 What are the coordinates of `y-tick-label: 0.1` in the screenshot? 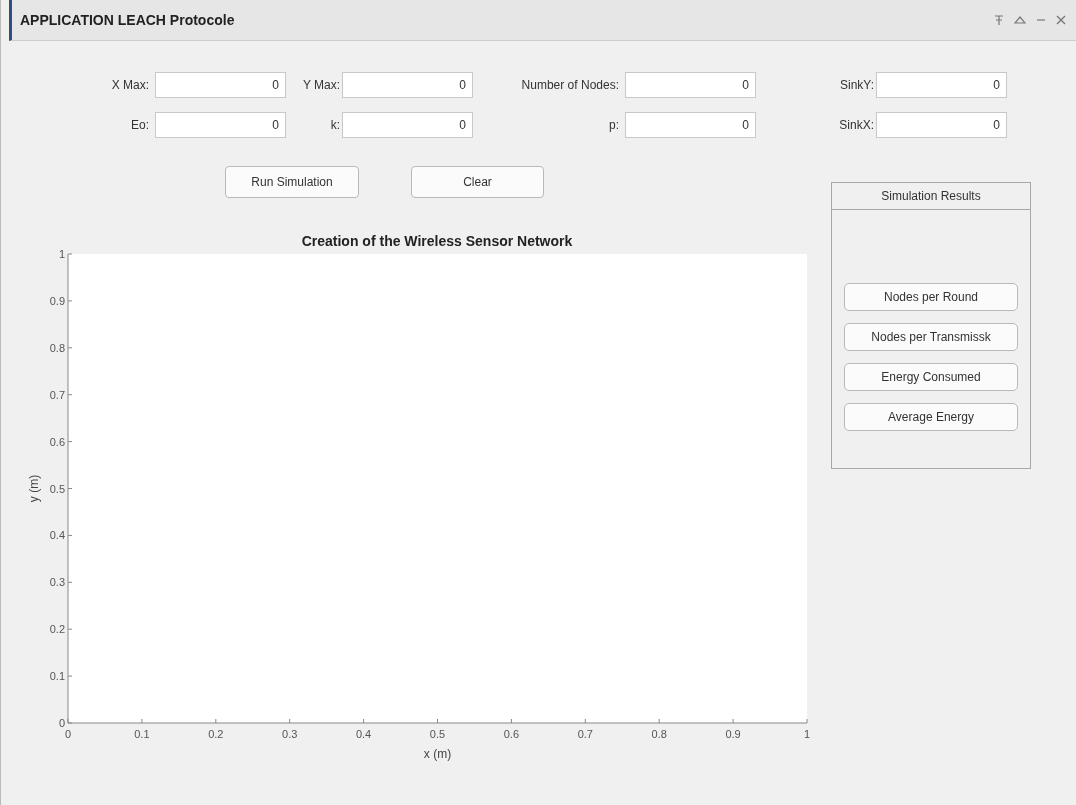 It's located at (57, 676).